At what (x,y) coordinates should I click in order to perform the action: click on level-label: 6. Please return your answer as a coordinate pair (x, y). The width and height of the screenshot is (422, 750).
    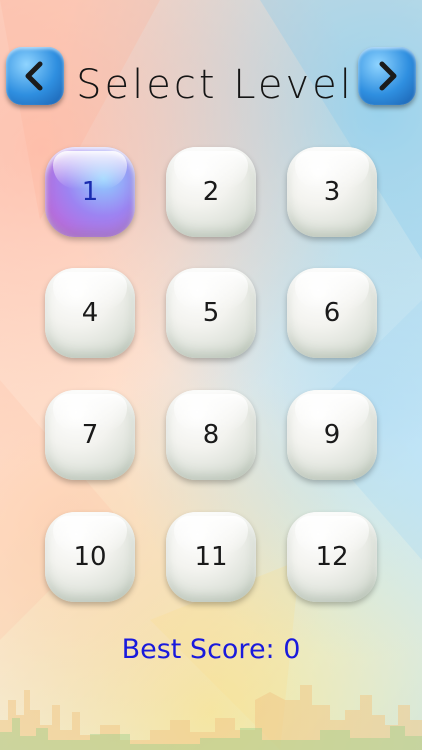
    Looking at the image, I should click on (332, 313).